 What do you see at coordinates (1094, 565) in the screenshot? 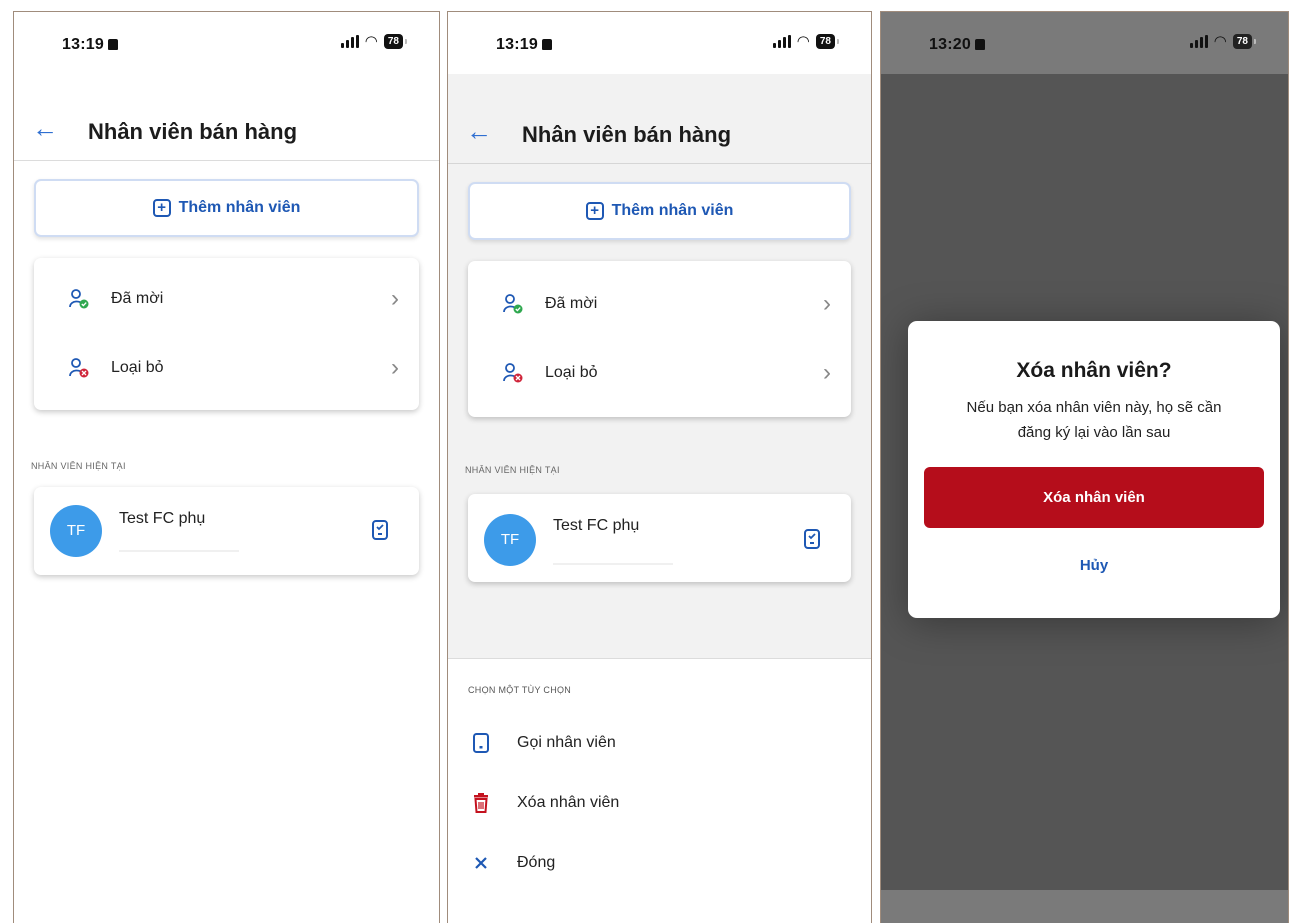
I see `cancel-button: Hủy` at bounding box center [1094, 565].